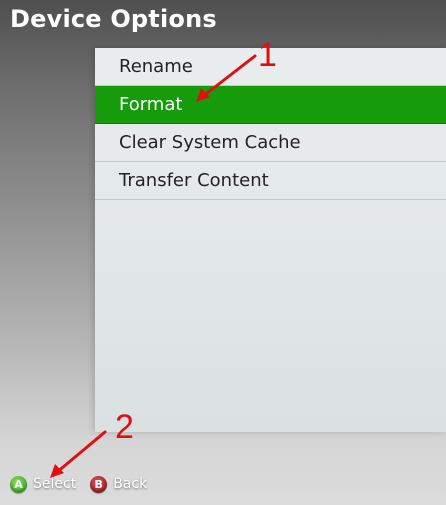  I want to click on select-hint: A Select, so click(43, 484).